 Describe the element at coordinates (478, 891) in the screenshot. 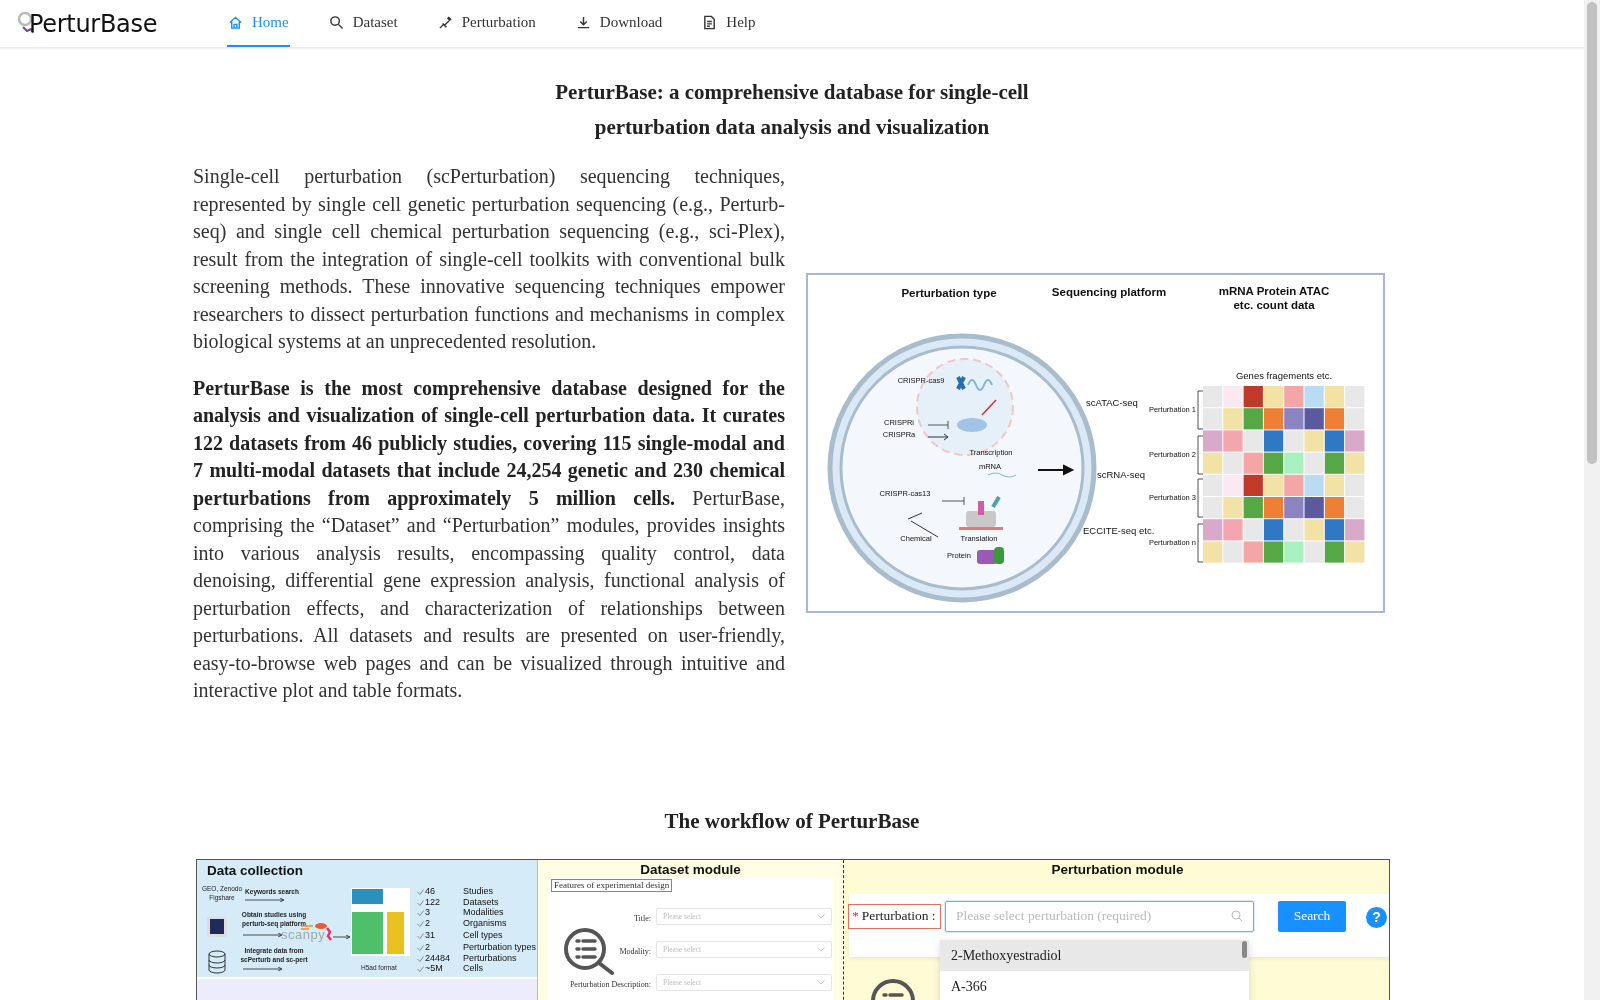

I see `stat-label: Studies` at that location.